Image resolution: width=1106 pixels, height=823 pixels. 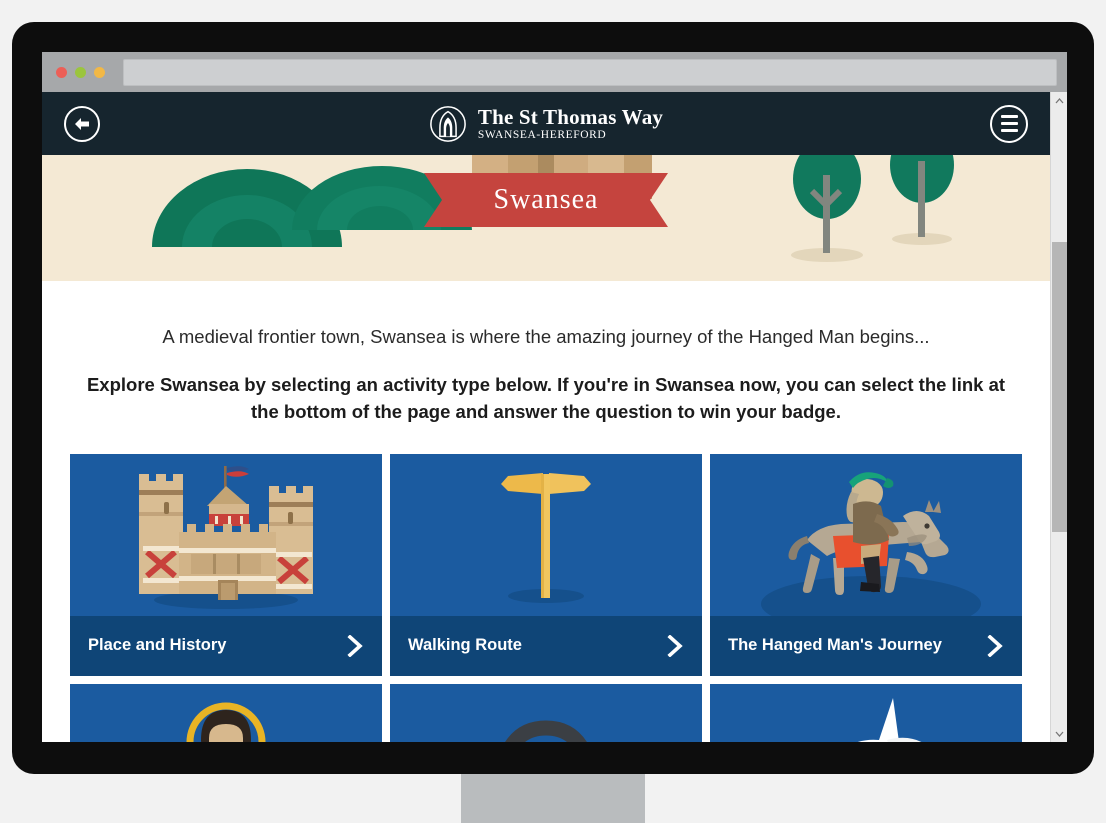 I want to click on menu-bar-top, so click(x=1009, y=116).